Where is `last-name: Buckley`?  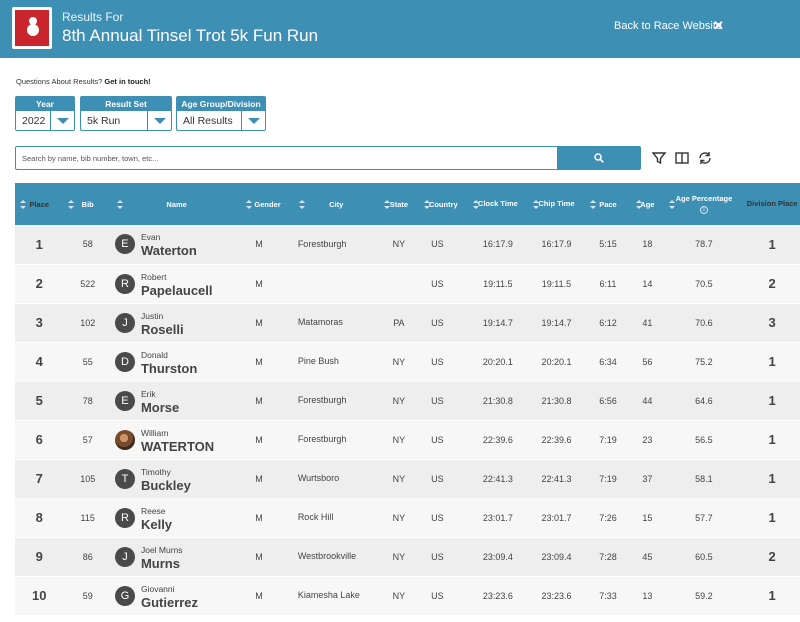 last-name: Buckley is located at coordinates (166, 485).